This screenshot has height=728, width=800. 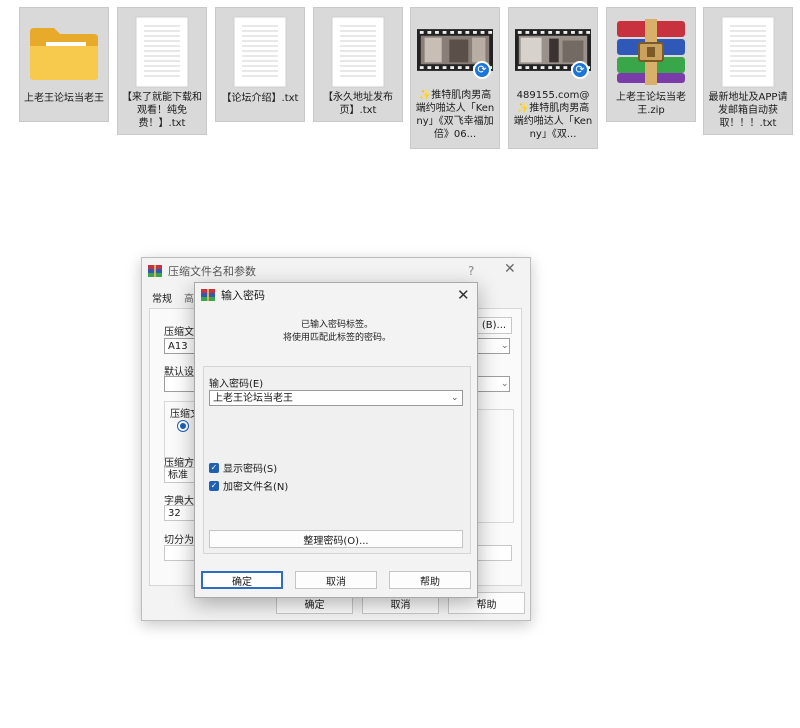 What do you see at coordinates (651, 51) in the screenshot?
I see `winrar-archive-icon` at bounding box center [651, 51].